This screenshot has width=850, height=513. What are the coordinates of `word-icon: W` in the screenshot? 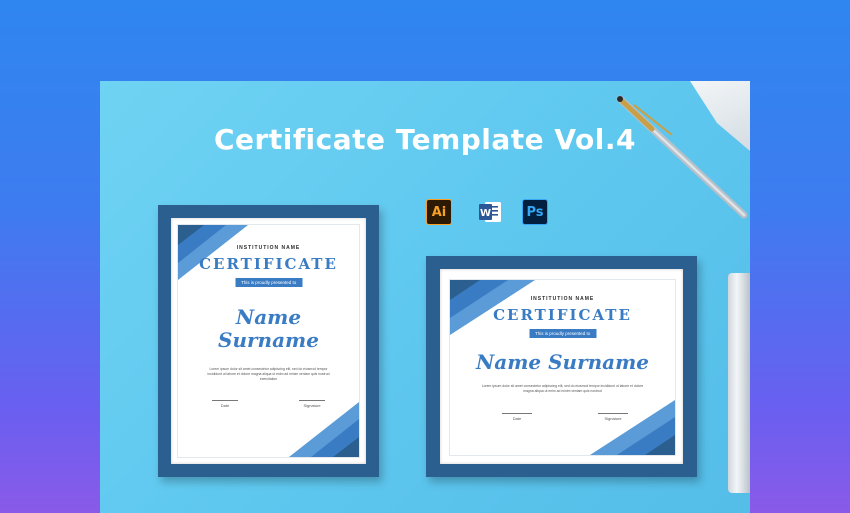 It's located at (490, 212).